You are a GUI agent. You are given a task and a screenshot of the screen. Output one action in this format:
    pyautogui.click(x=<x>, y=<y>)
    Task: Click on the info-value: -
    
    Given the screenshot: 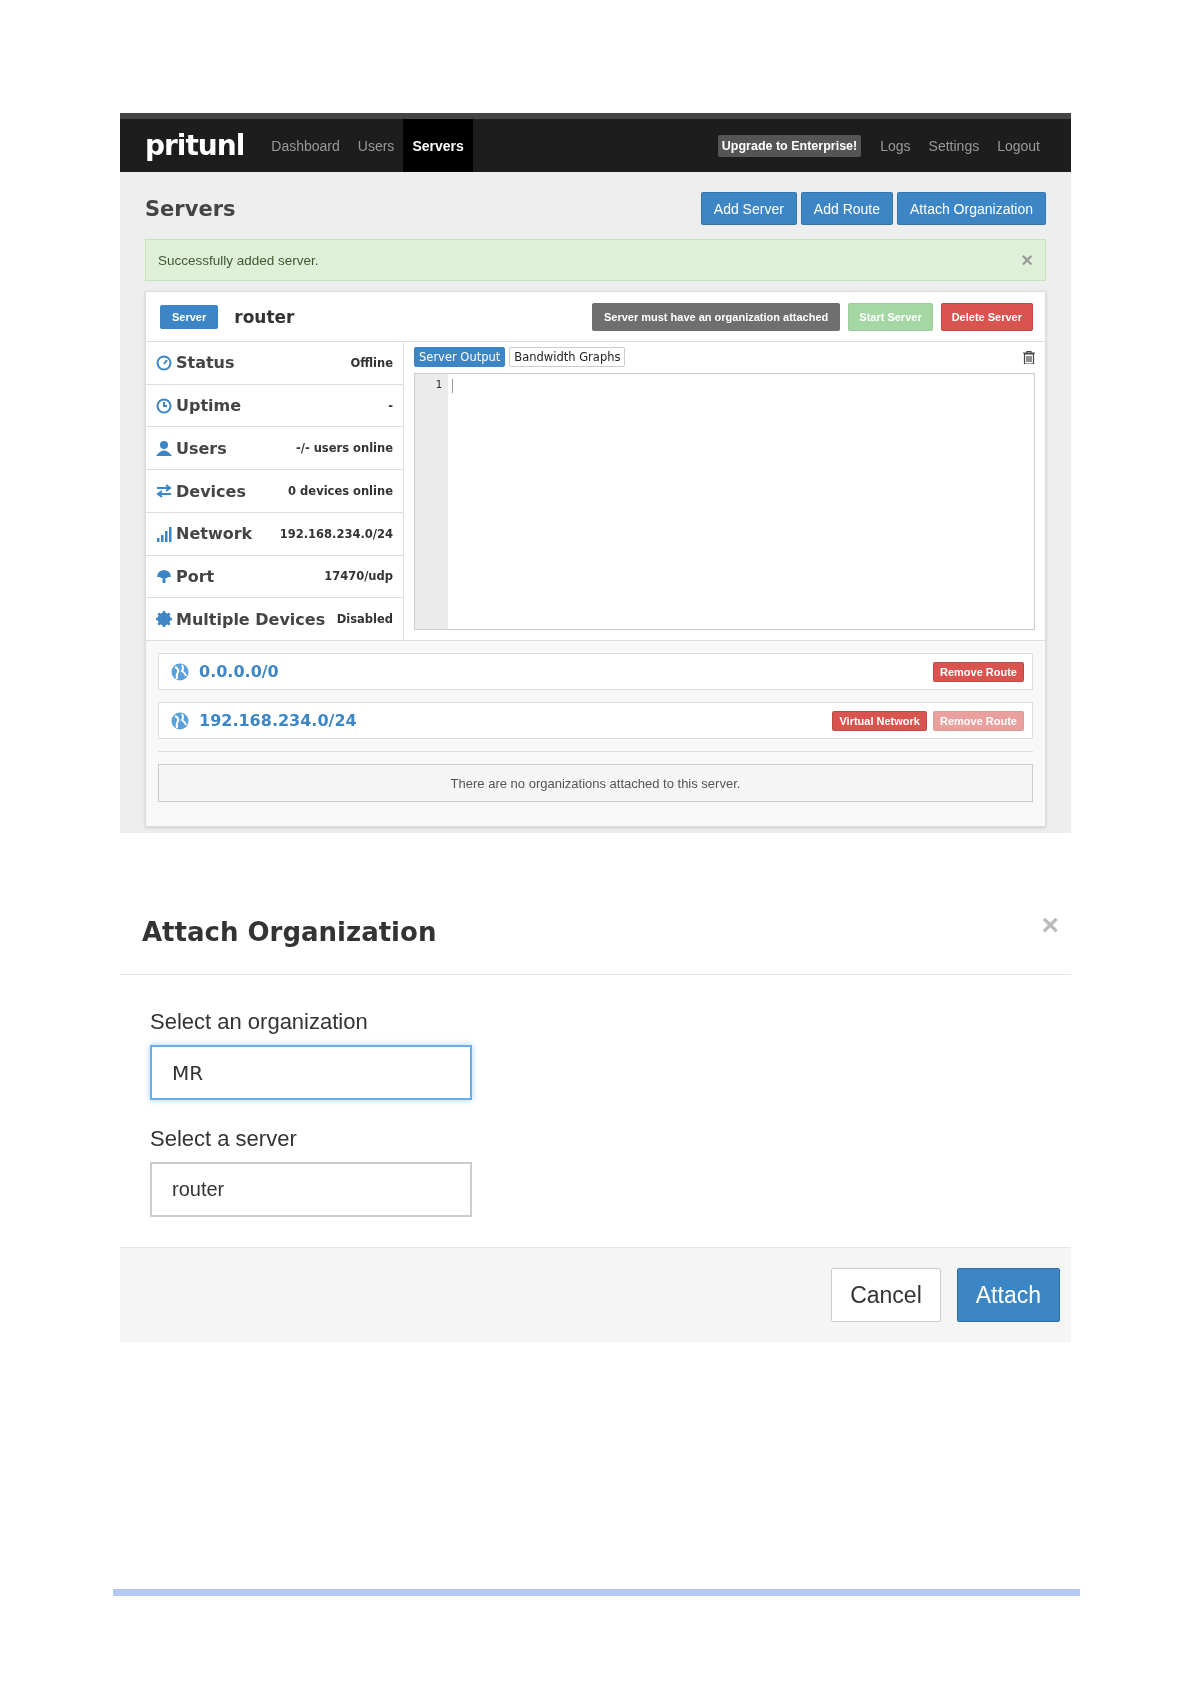 What is the action you would take?
    pyautogui.click(x=390, y=405)
    